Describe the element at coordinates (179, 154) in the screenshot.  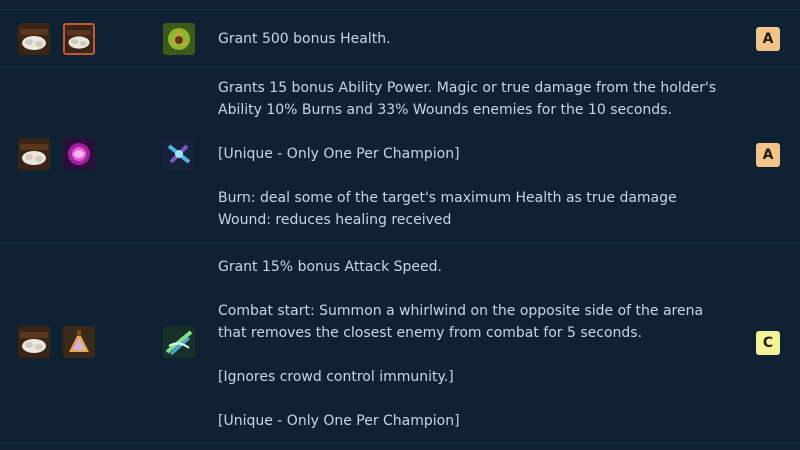
I see `emblem-icon` at that location.